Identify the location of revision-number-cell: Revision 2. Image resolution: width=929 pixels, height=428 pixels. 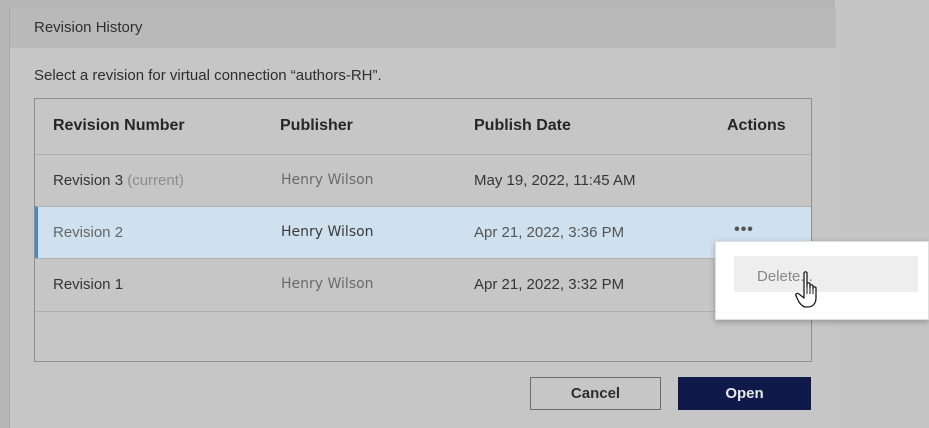
(88, 232).